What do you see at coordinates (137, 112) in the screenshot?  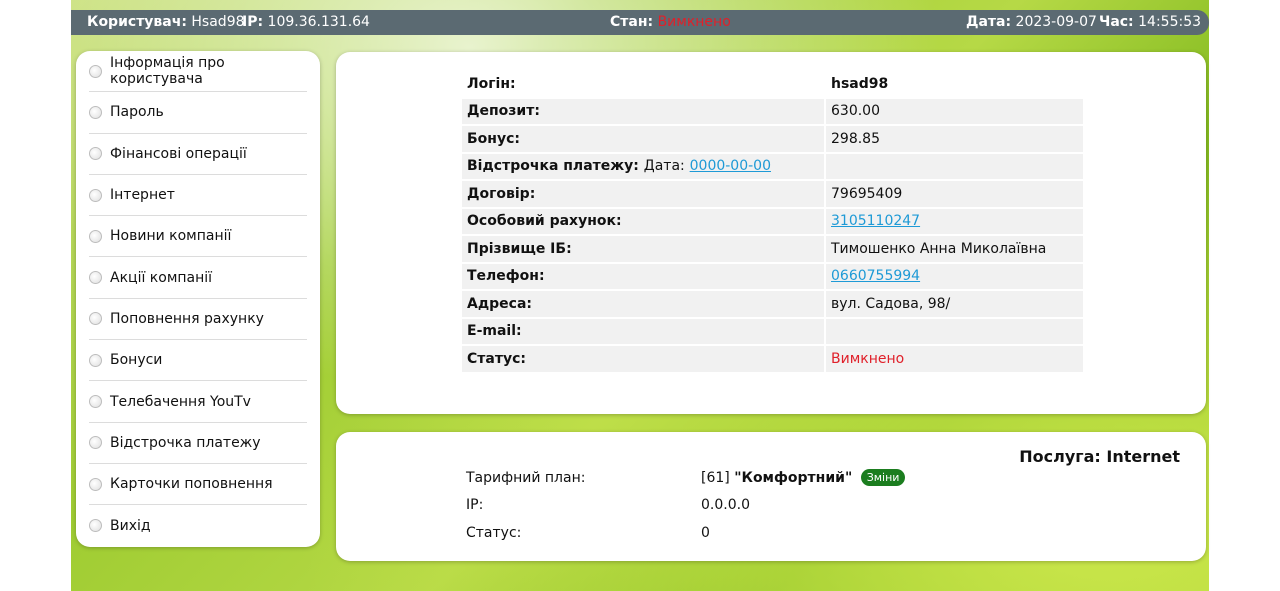 I see `sidebar-item-label: Пароль` at bounding box center [137, 112].